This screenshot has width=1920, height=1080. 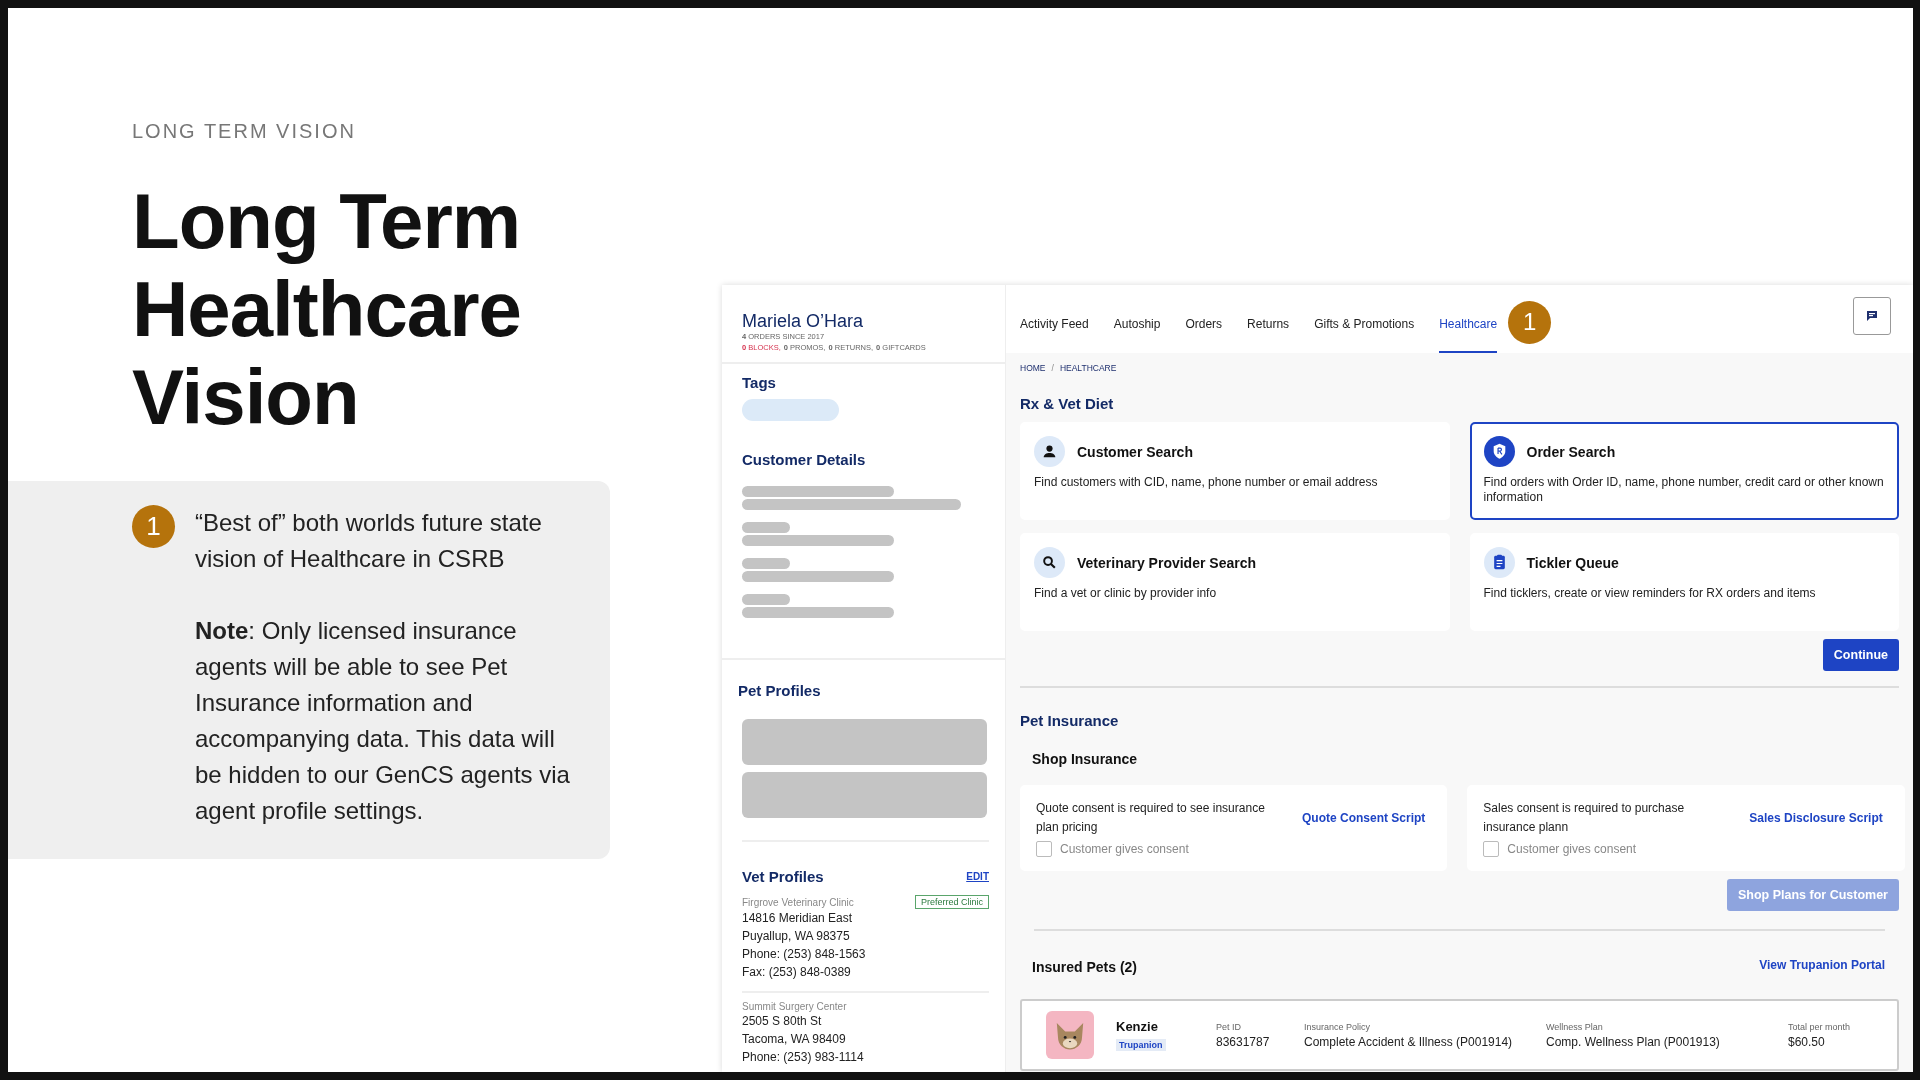 I want to click on section-title: Pet Insurance, so click(x=1070, y=720).